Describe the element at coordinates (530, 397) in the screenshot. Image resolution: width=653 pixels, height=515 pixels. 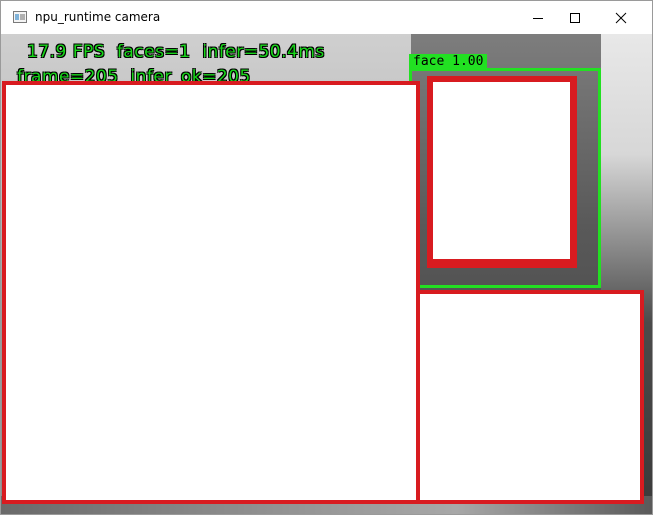
I see `redaction-block-lower-right` at that location.